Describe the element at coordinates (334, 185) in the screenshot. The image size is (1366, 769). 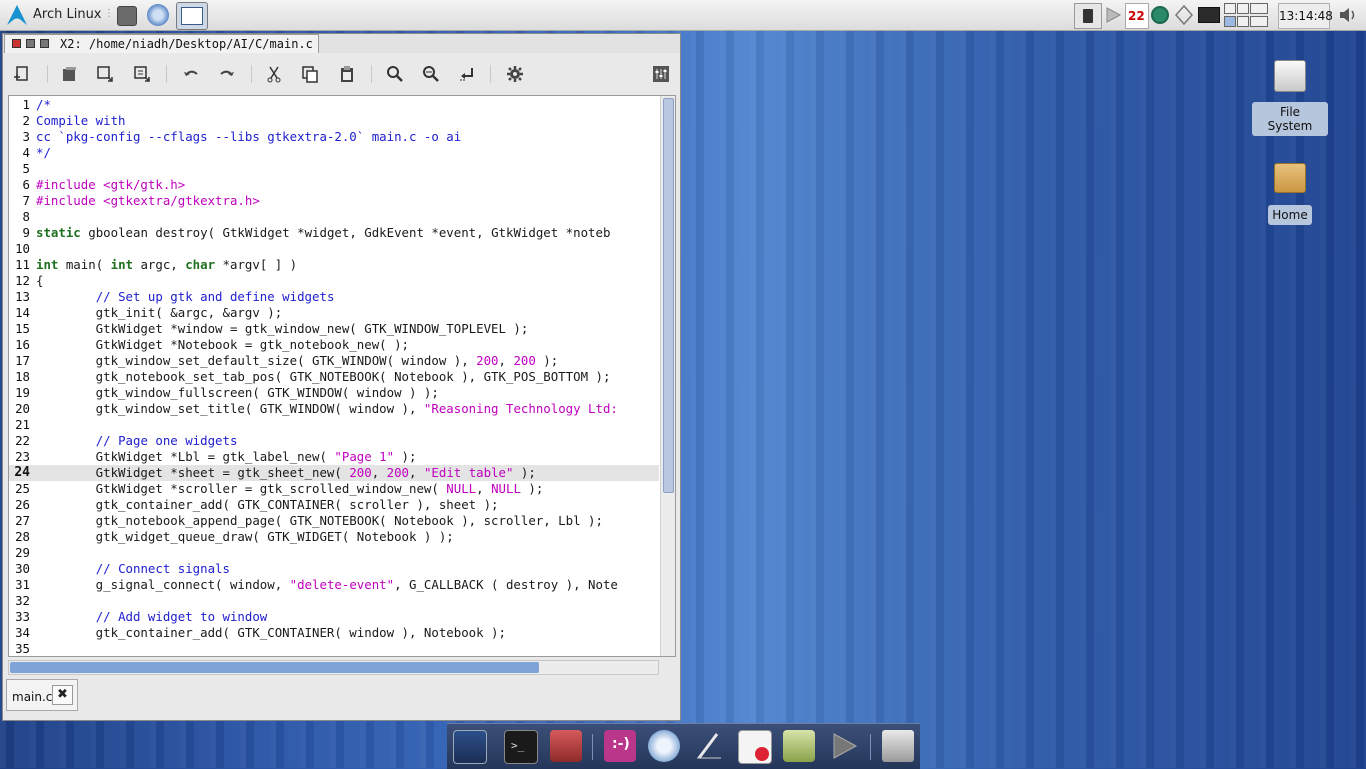
I see `code-line: 6 #include <gtk/gtk.h>` at that location.